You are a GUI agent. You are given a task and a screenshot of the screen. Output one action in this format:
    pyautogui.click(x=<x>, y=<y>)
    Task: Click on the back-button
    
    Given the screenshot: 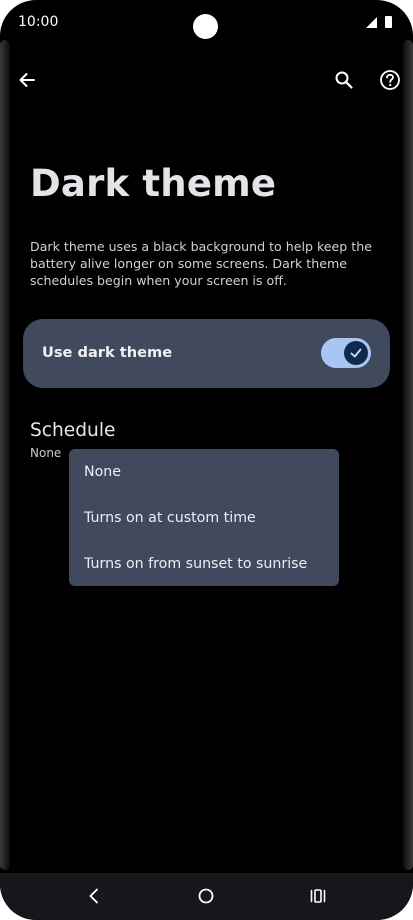 What is the action you would take?
    pyautogui.click(x=27, y=80)
    